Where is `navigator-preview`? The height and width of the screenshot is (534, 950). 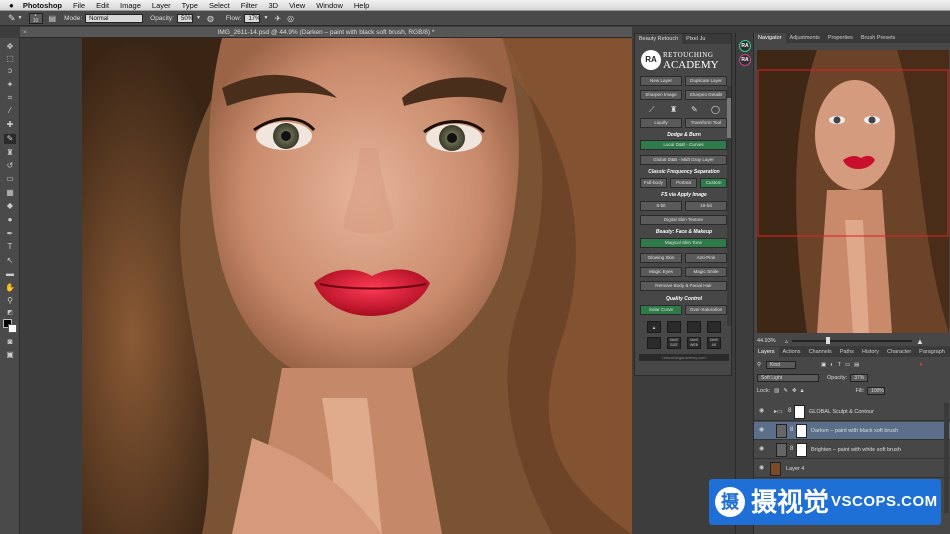
navigator-preview is located at coordinates (853, 191).